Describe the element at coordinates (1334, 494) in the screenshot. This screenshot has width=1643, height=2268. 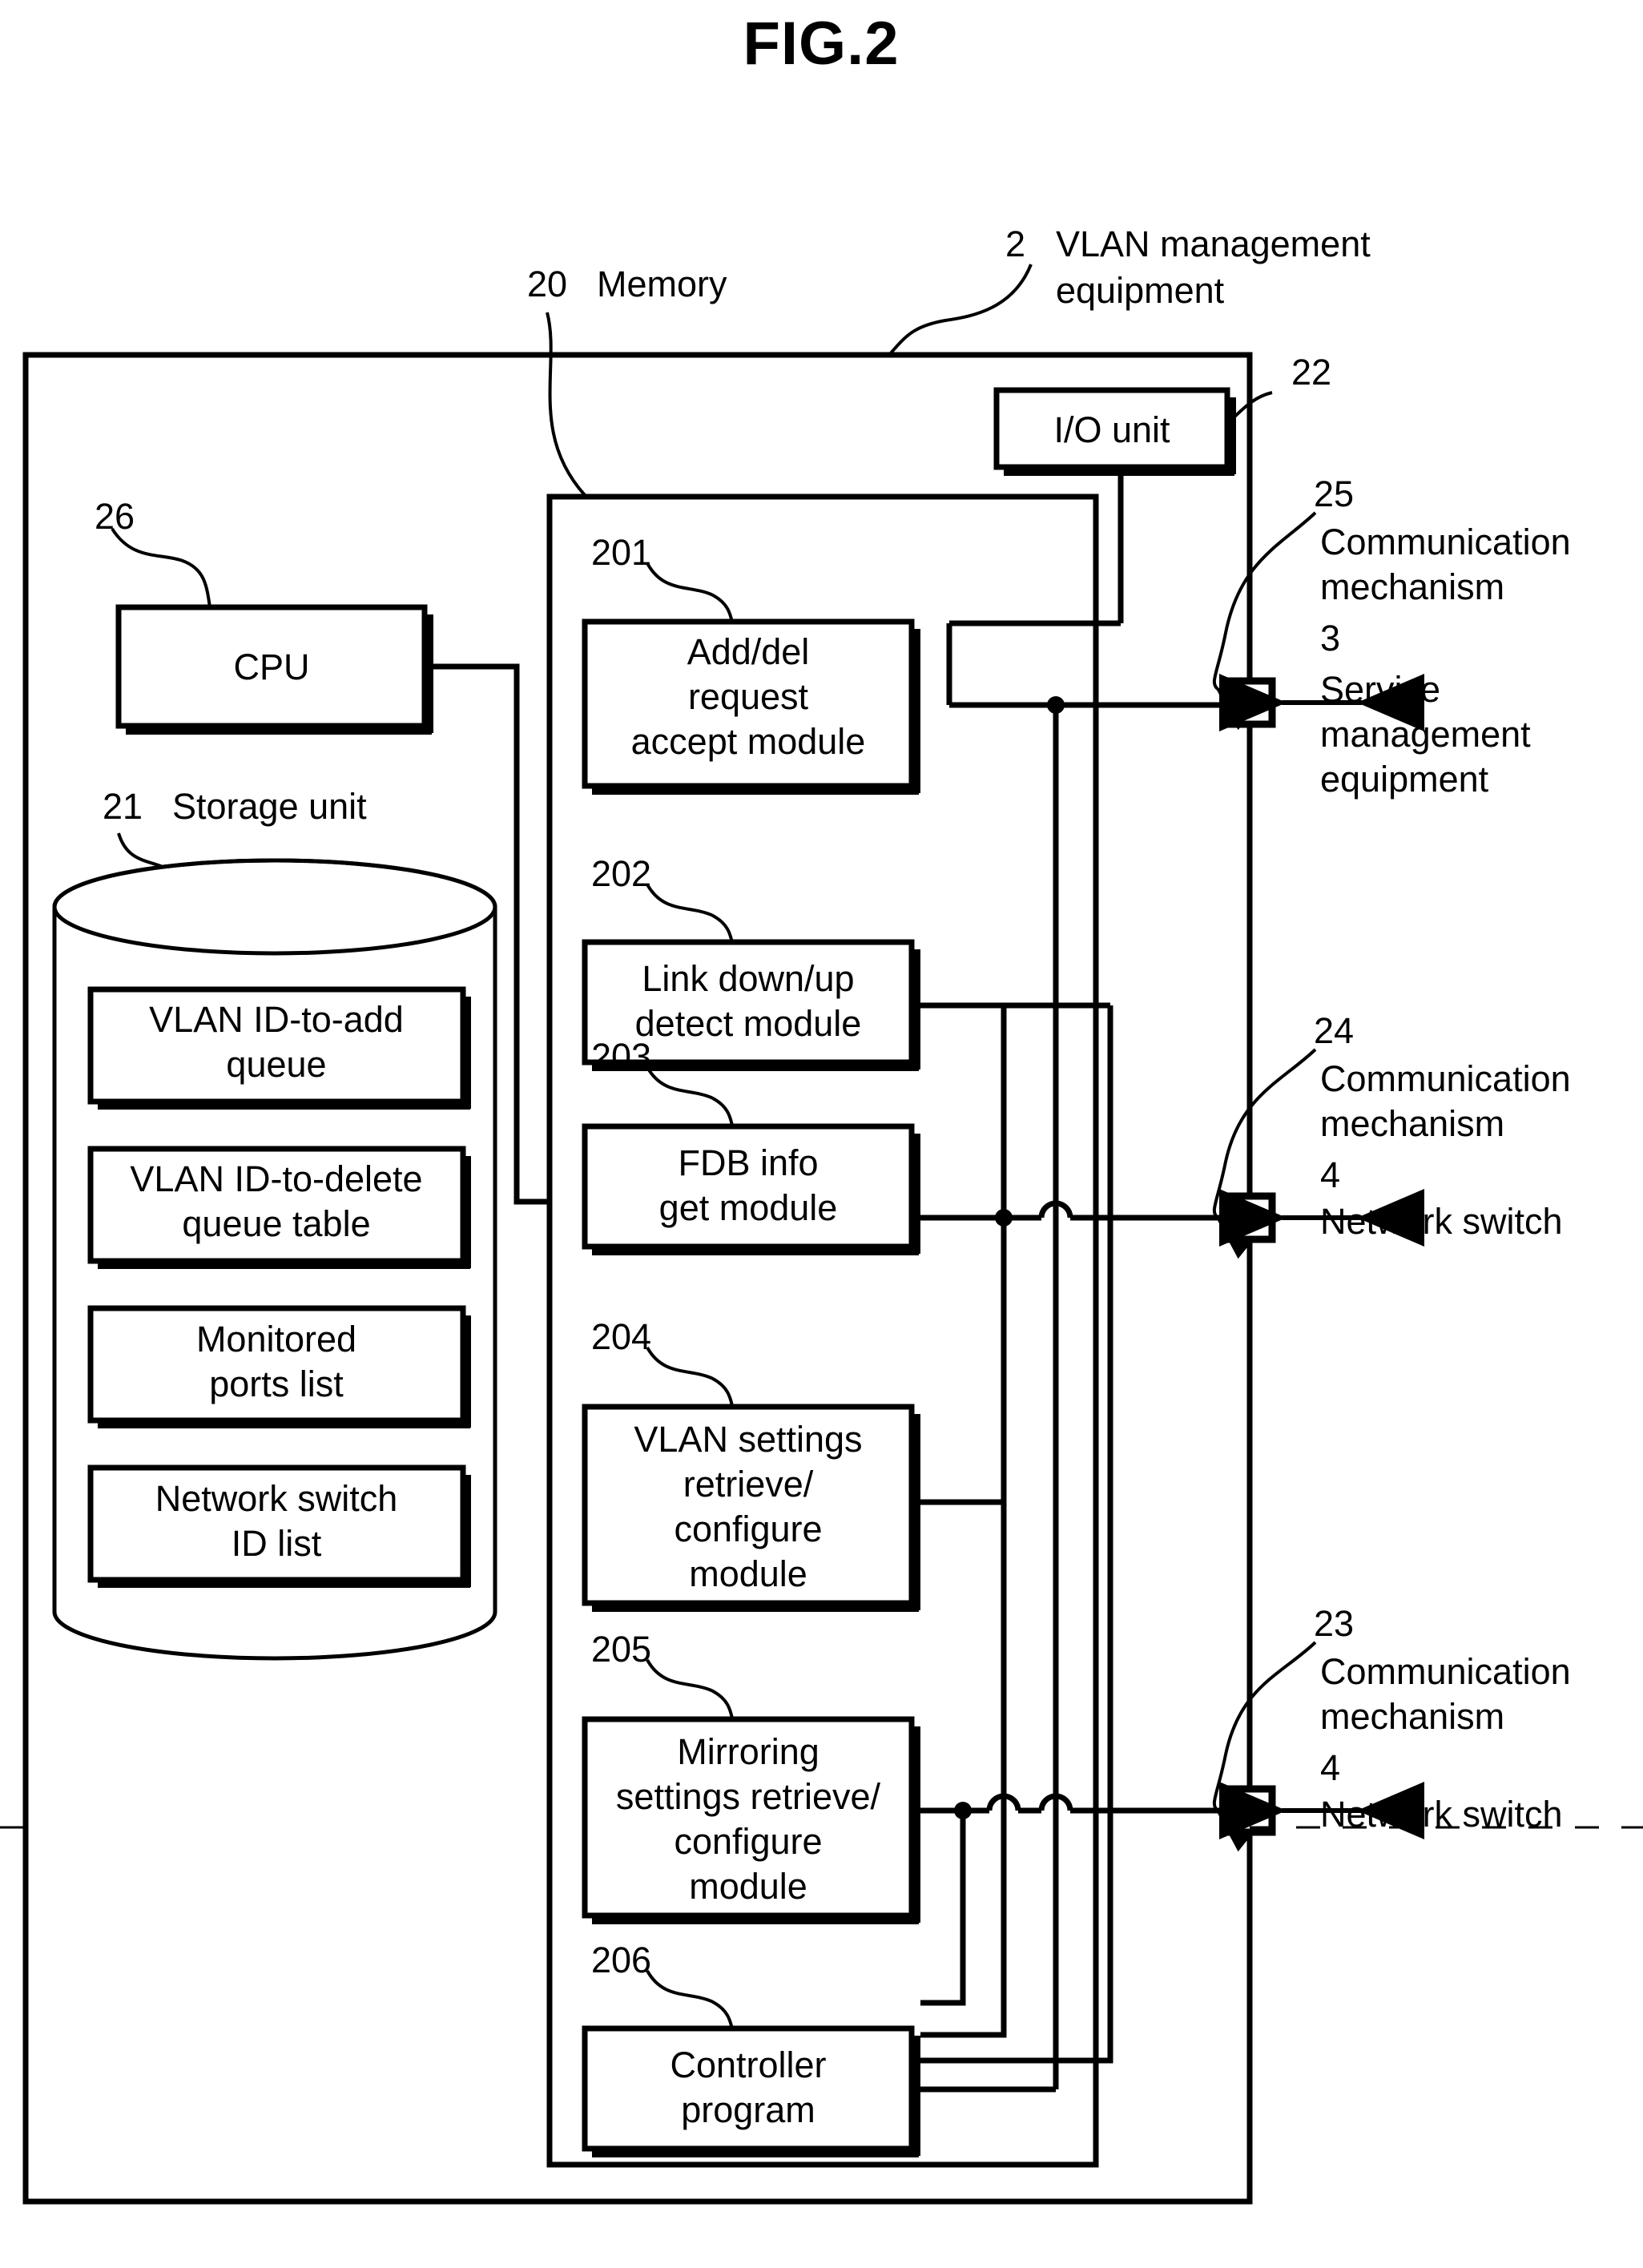
I see `ref-25: 25` at that location.